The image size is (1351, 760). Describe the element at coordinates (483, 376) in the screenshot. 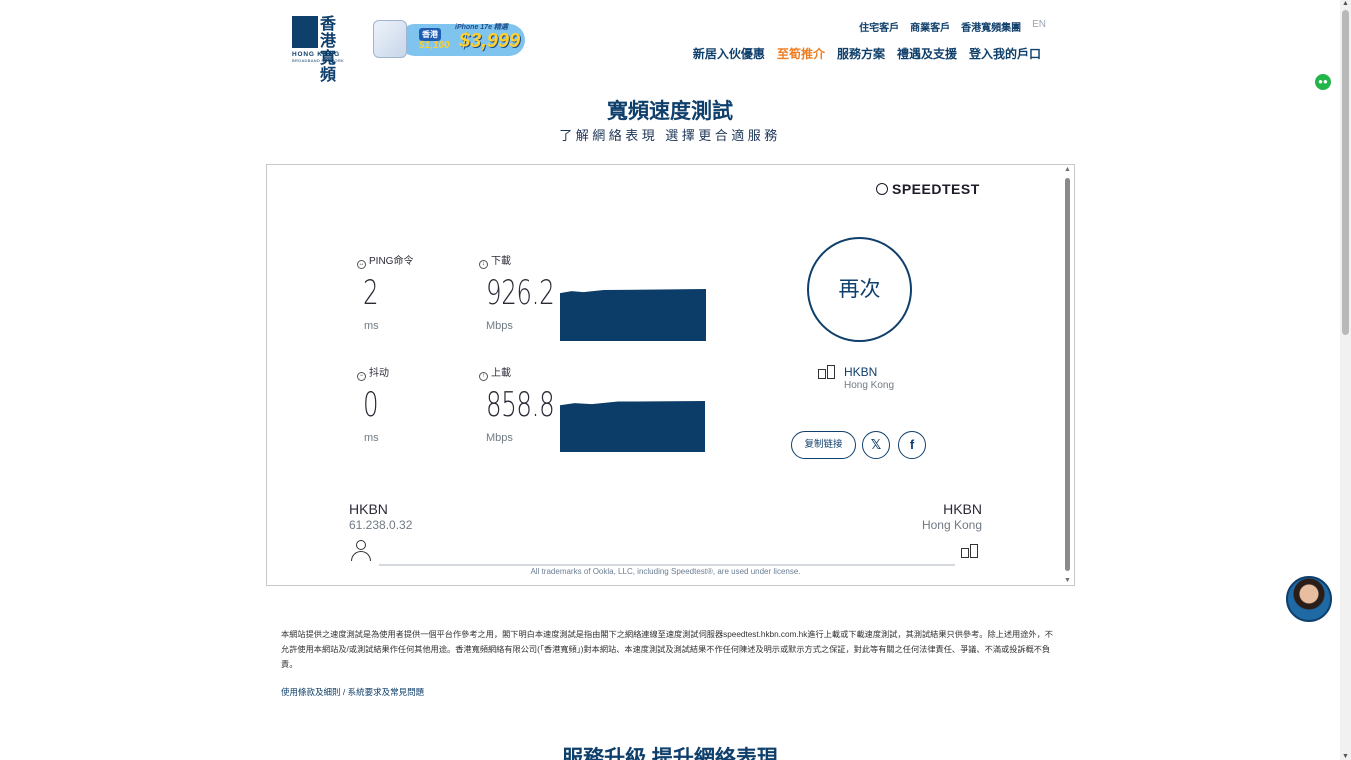

I see `upload-icon: ↑` at that location.